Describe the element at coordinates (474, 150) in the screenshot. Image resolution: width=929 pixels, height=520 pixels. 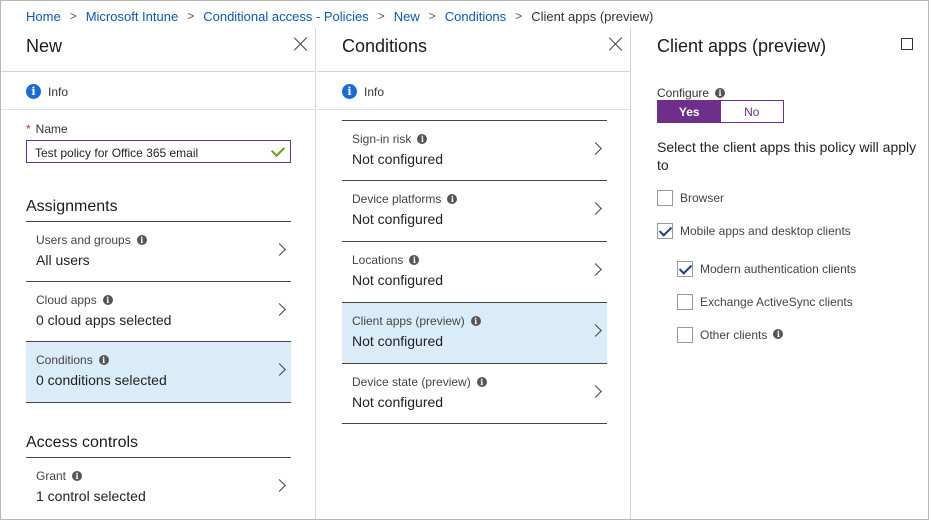
I see `nav-item-sign-in-risk: Sign-in risk i Not configured` at that location.